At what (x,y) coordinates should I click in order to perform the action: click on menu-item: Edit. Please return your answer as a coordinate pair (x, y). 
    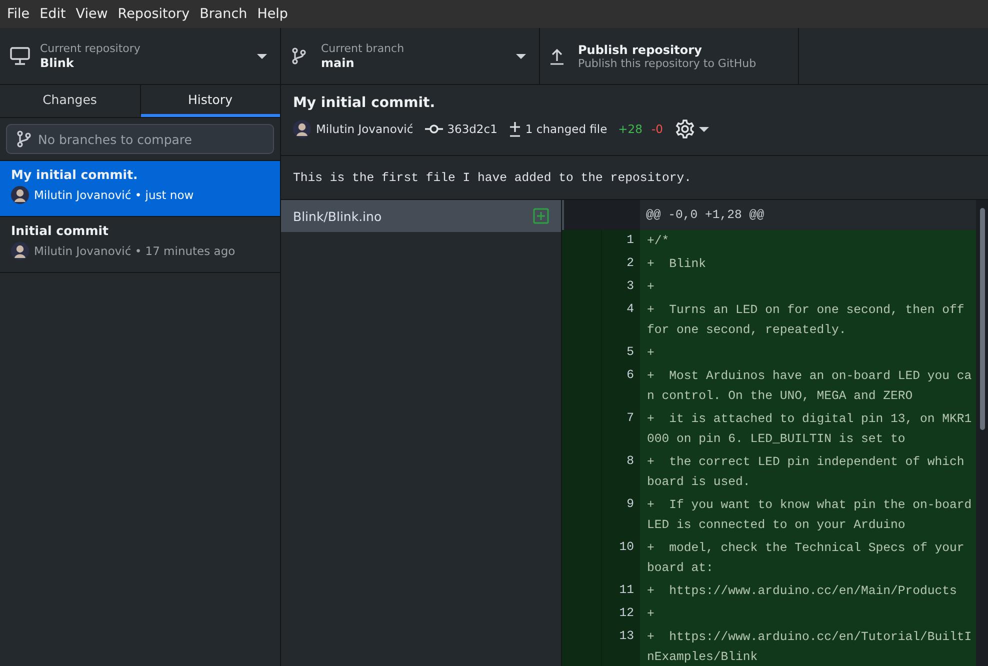
    Looking at the image, I should click on (52, 14).